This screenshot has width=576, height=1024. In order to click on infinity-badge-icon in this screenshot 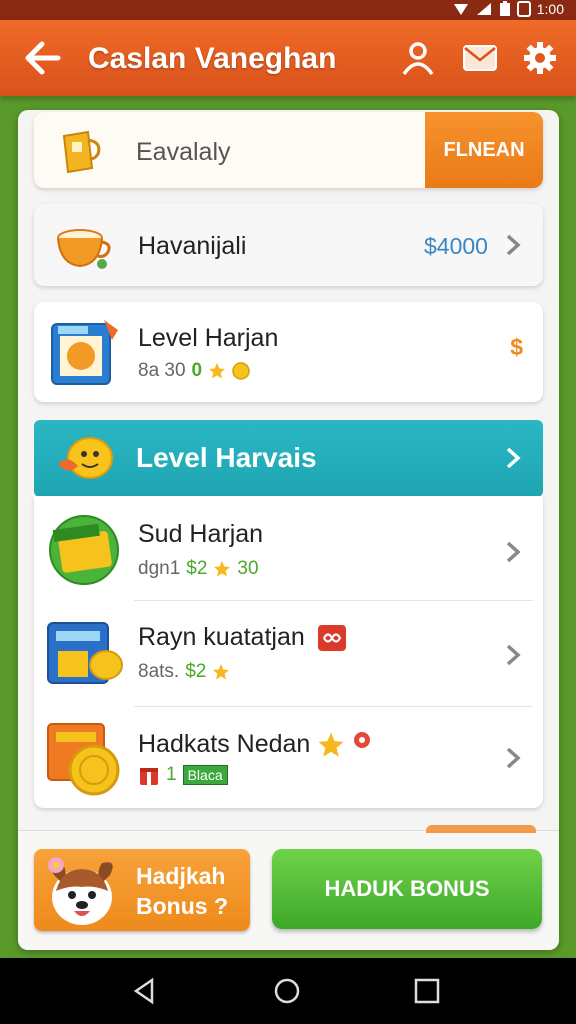, I will do `click(331, 638)`.